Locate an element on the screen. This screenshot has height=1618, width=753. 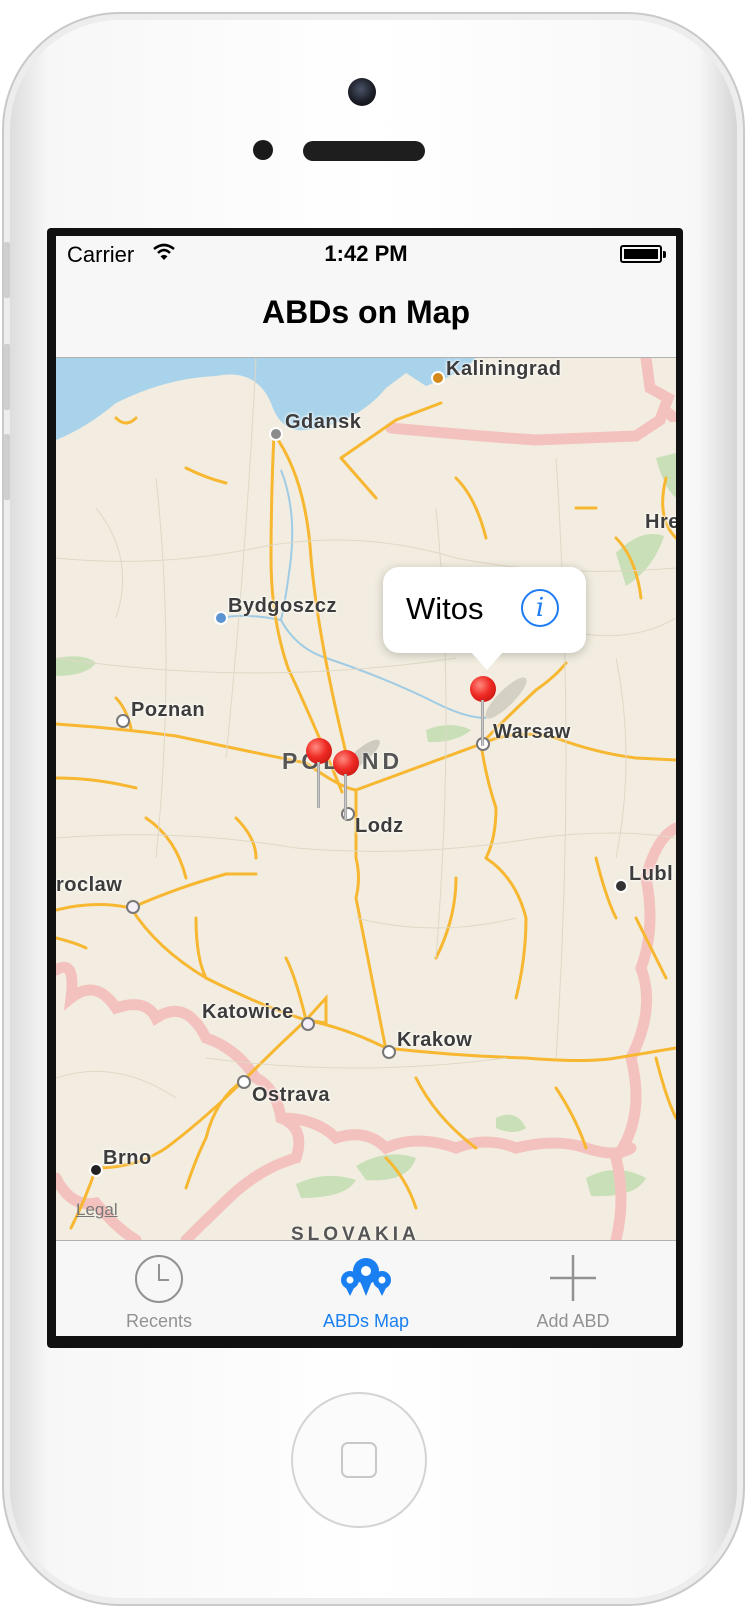
city-label-katowice: Katowice is located at coordinates (248, 1012).